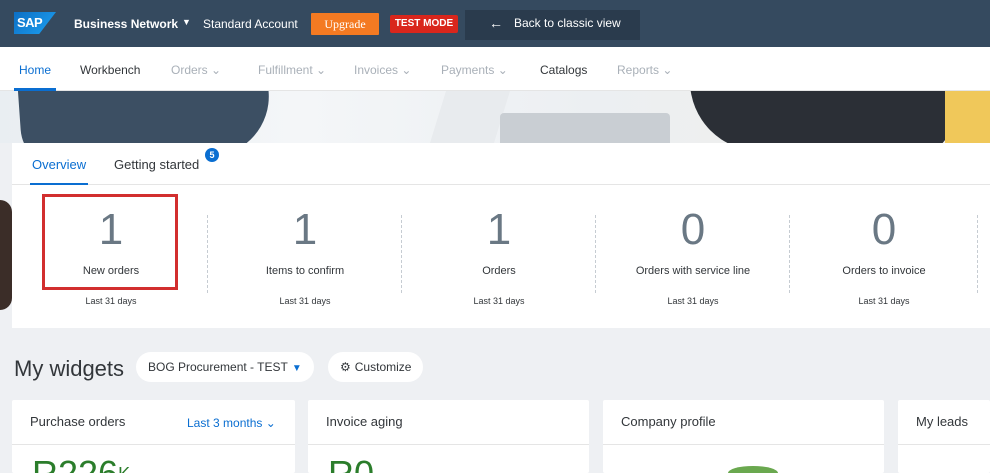 This screenshot has width=990, height=473. Describe the element at coordinates (59, 164) in the screenshot. I see `tab-overview: Overview` at that location.